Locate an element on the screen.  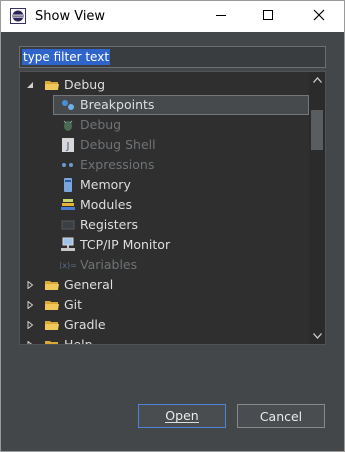
tree-item-gradle: Gradle is located at coordinates (164, 325).